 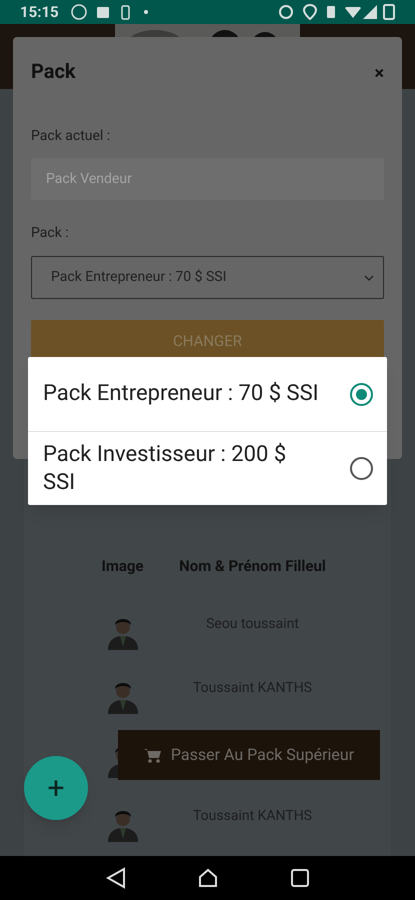 I want to click on home-icon, so click(x=207, y=877).